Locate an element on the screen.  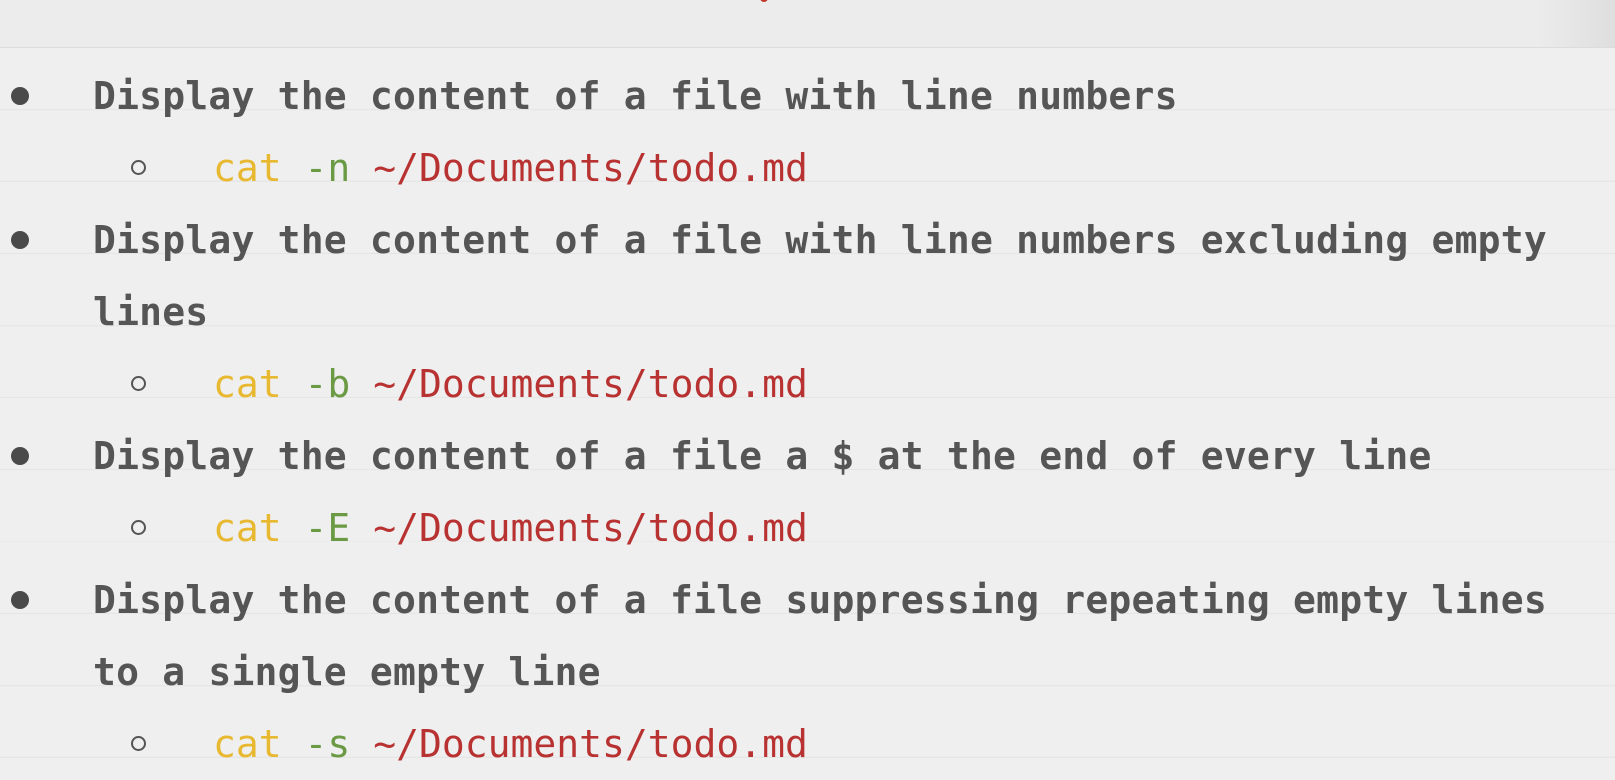
page-curl-shadow is located at coordinates (1575, 23).